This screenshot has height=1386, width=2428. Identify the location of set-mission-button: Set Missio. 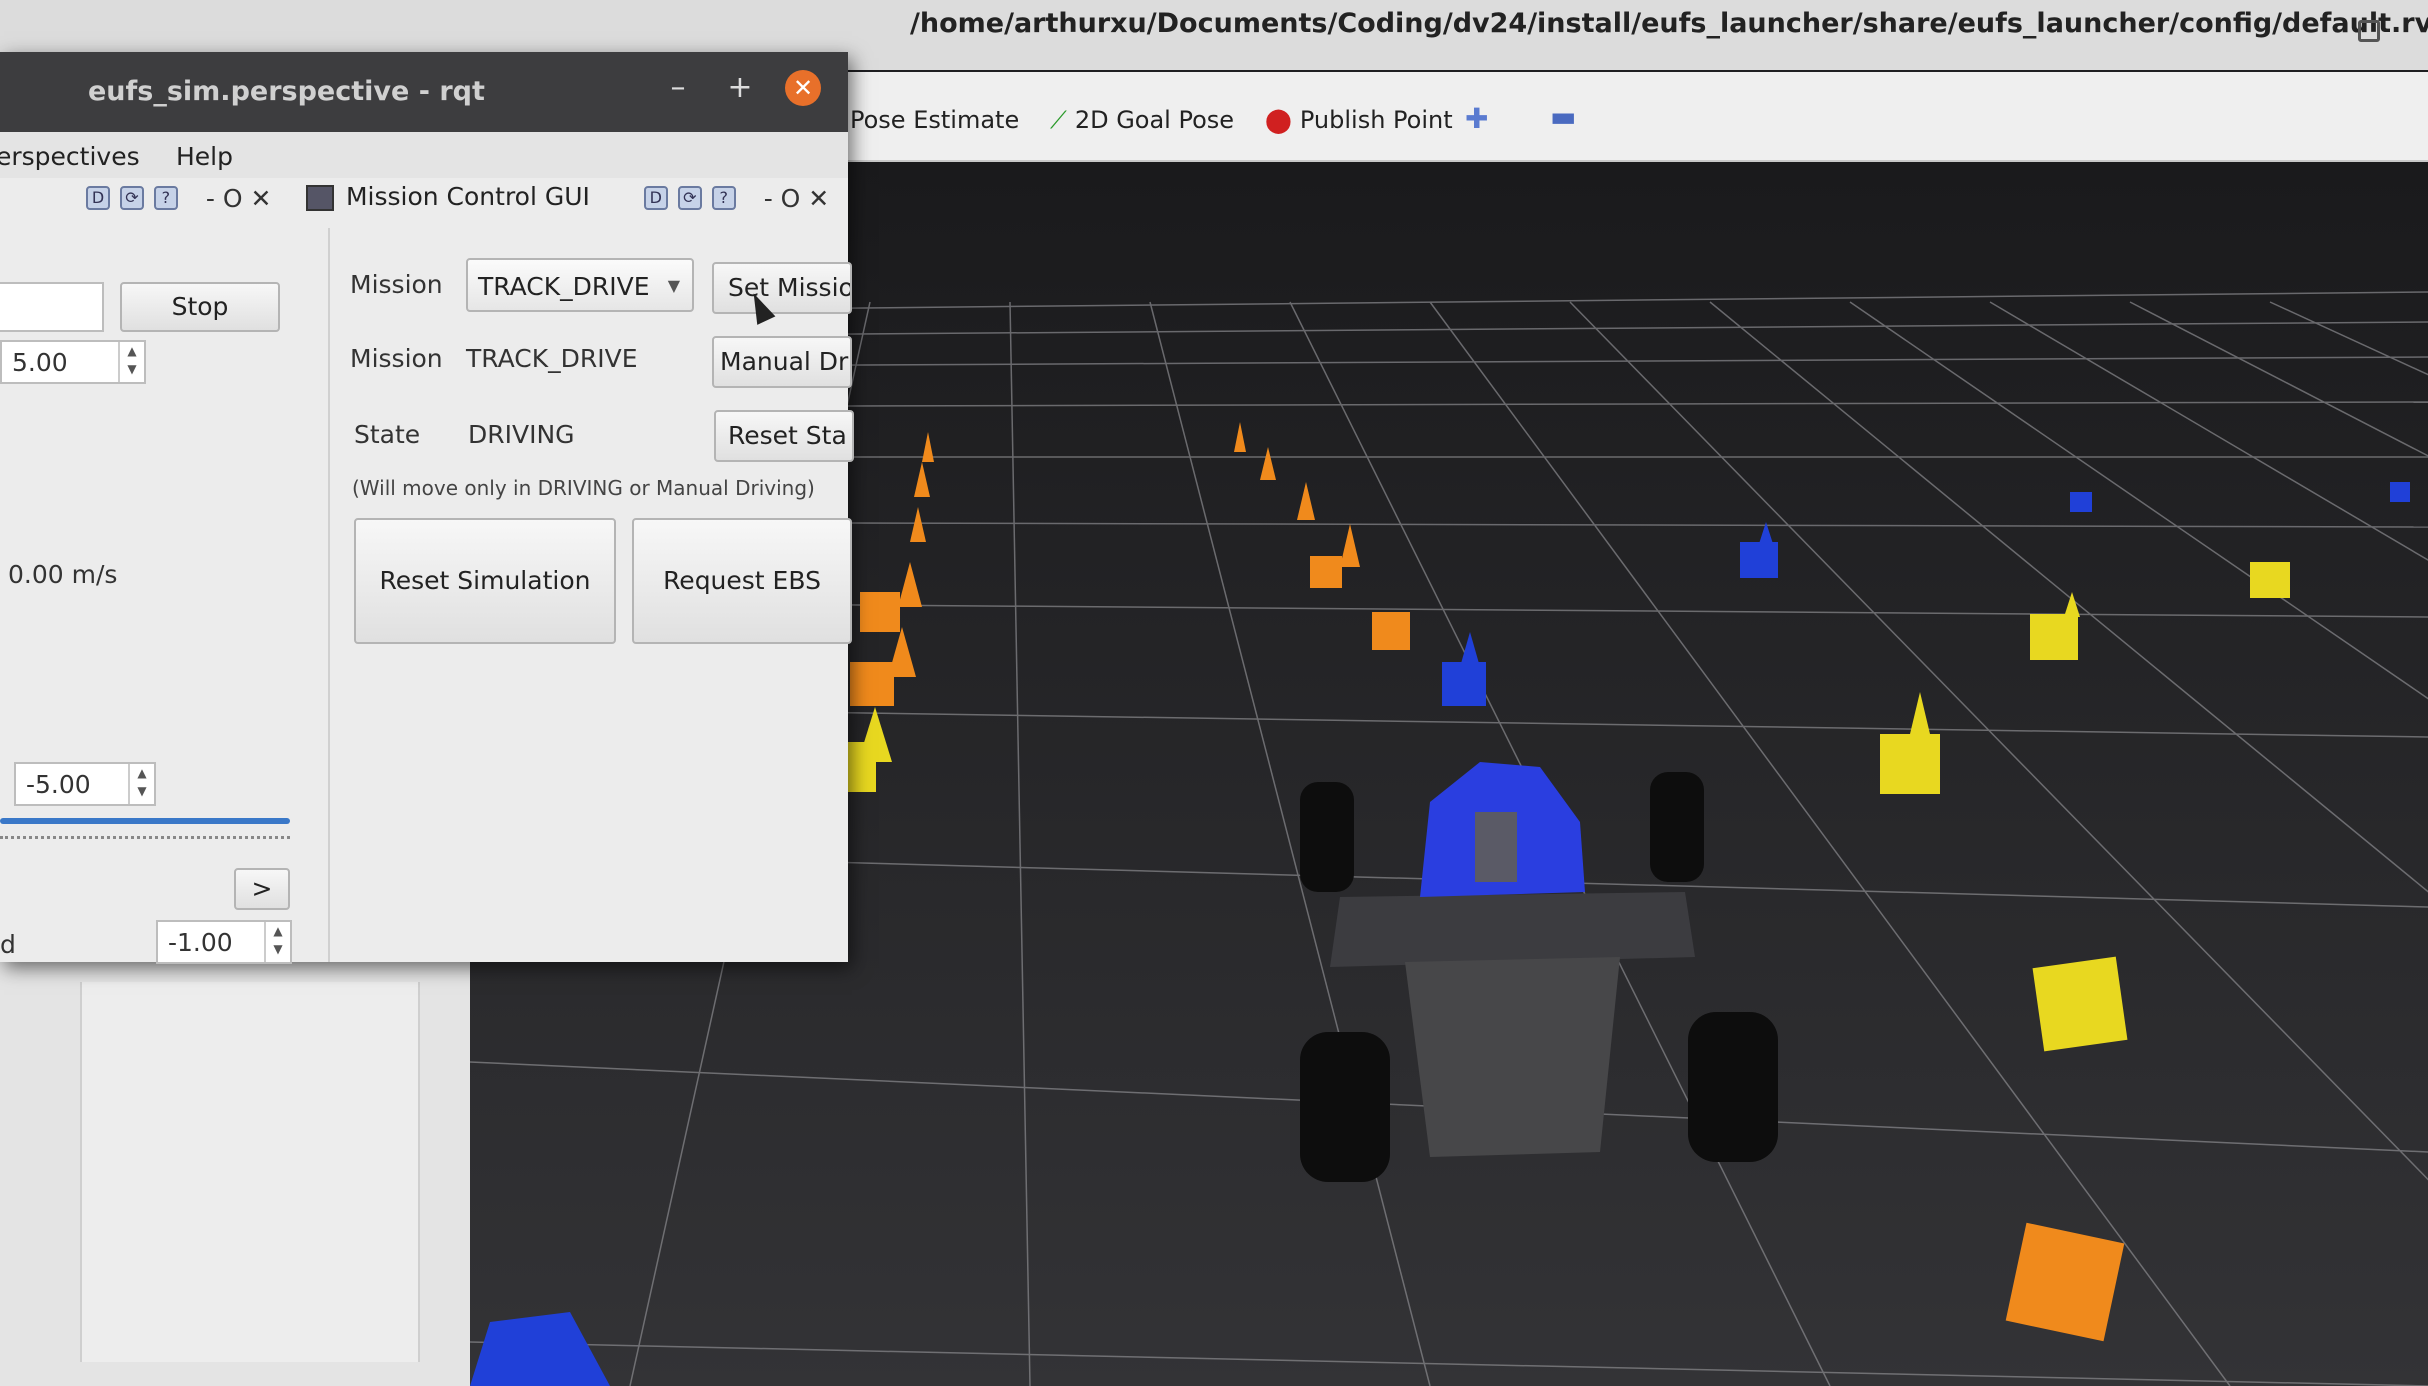
(782, 288).